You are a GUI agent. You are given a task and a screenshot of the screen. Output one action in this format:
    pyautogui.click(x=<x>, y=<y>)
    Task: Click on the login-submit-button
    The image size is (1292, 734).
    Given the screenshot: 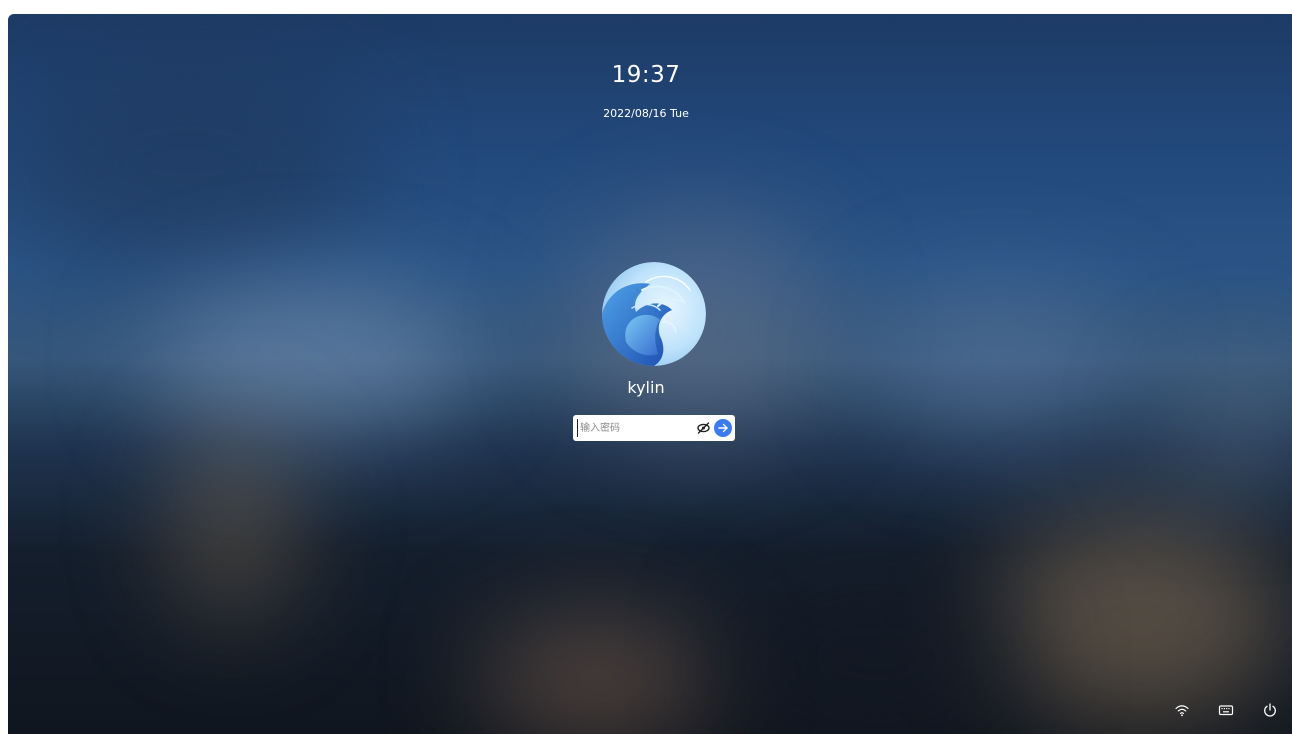 What is the action you would take?
    pyautogui.click(x=723, y=428)
    